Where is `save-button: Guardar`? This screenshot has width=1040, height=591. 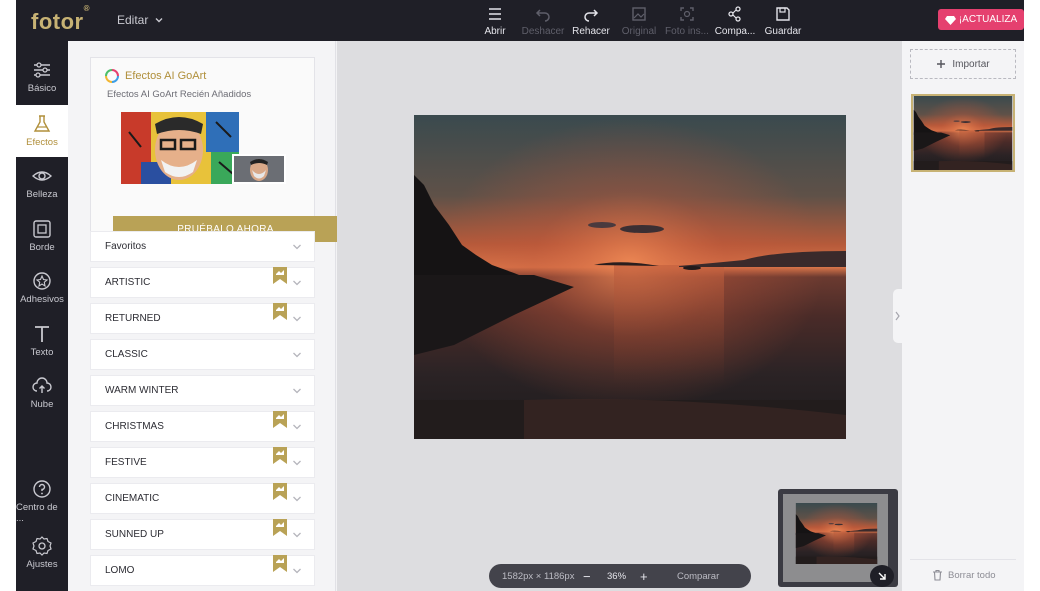 save-button: Guardar is located at coordinates (783, 21).